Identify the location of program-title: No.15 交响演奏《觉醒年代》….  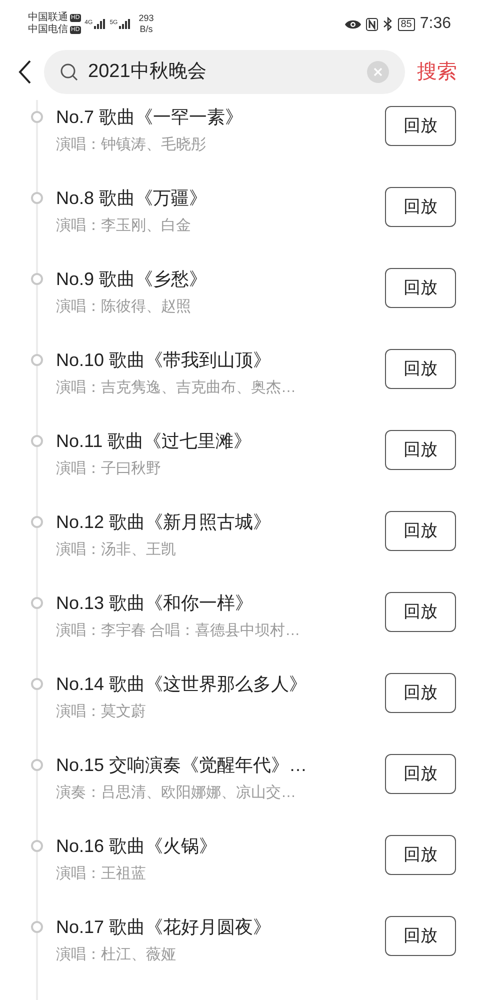
(182, 765).